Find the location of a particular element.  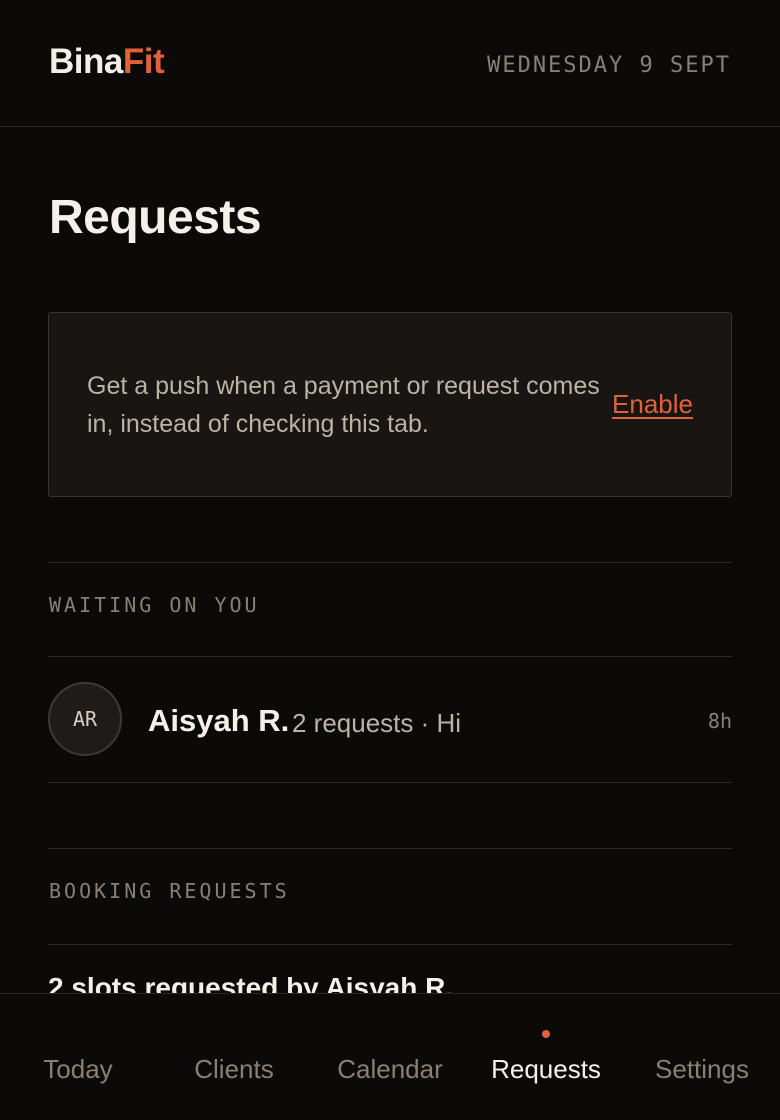

current-date: WEDNESDAY 9 SEPT is located at coordinates (609, 65).